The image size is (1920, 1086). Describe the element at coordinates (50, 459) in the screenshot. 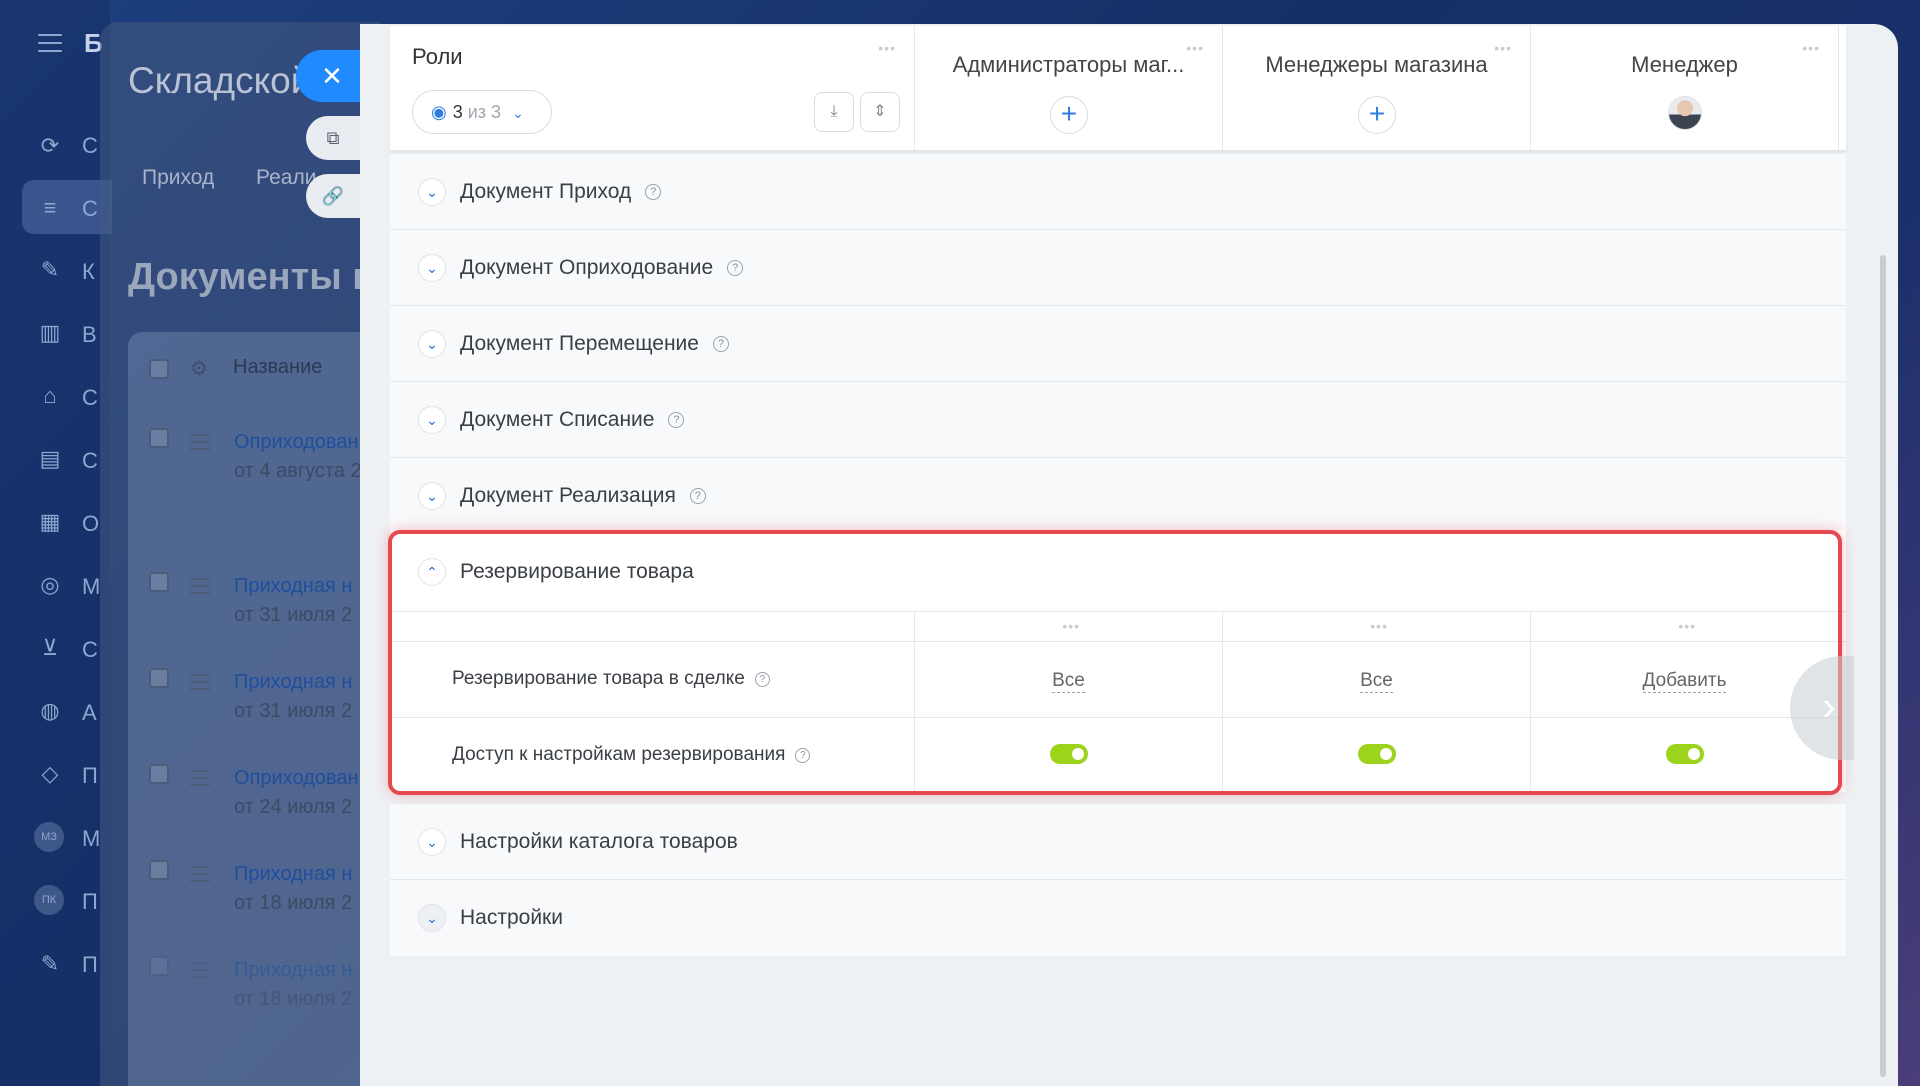

I see `card-icon: ▤` at that location.